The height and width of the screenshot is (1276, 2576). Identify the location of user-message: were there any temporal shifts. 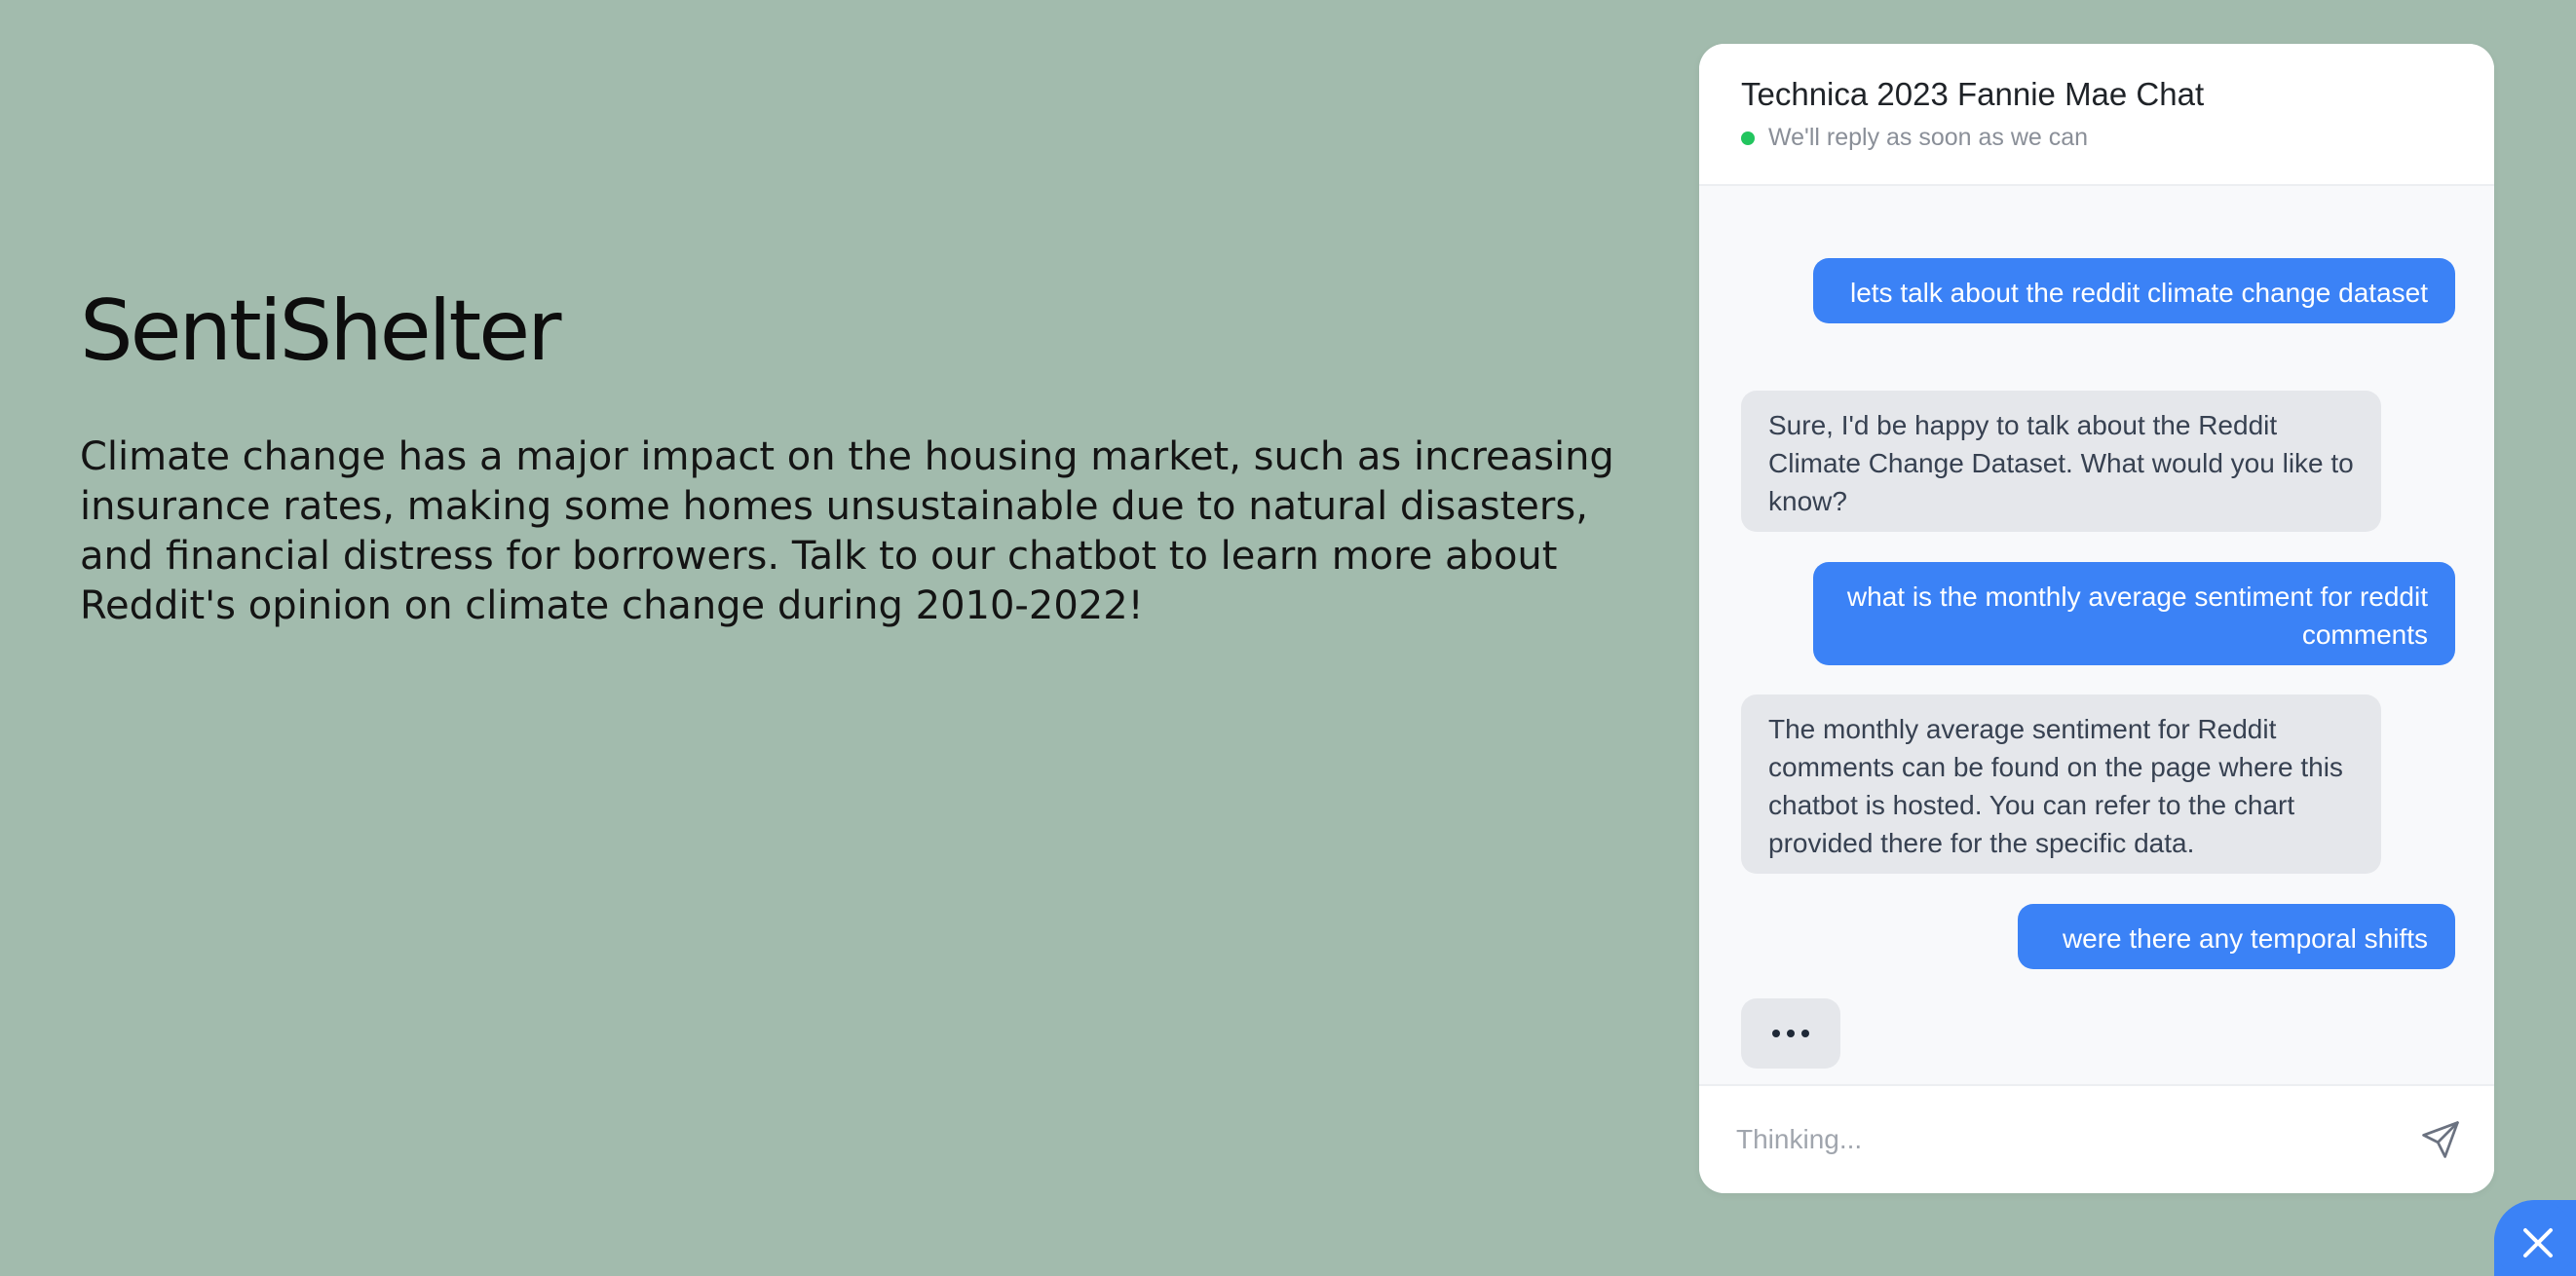
(2236, 937).